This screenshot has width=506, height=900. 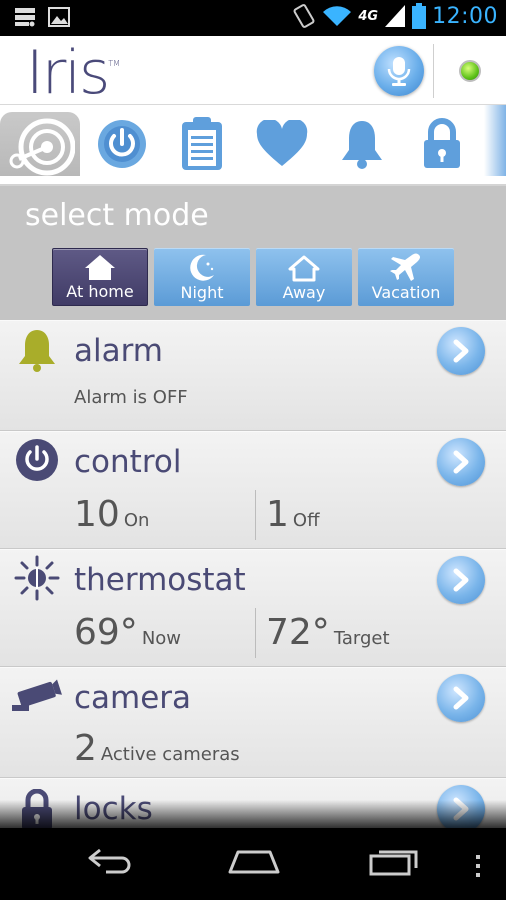 What do you see at coordinates (337, 16) in the screenshot?
I see `wifi-icon` at bounding box center [337, 16].